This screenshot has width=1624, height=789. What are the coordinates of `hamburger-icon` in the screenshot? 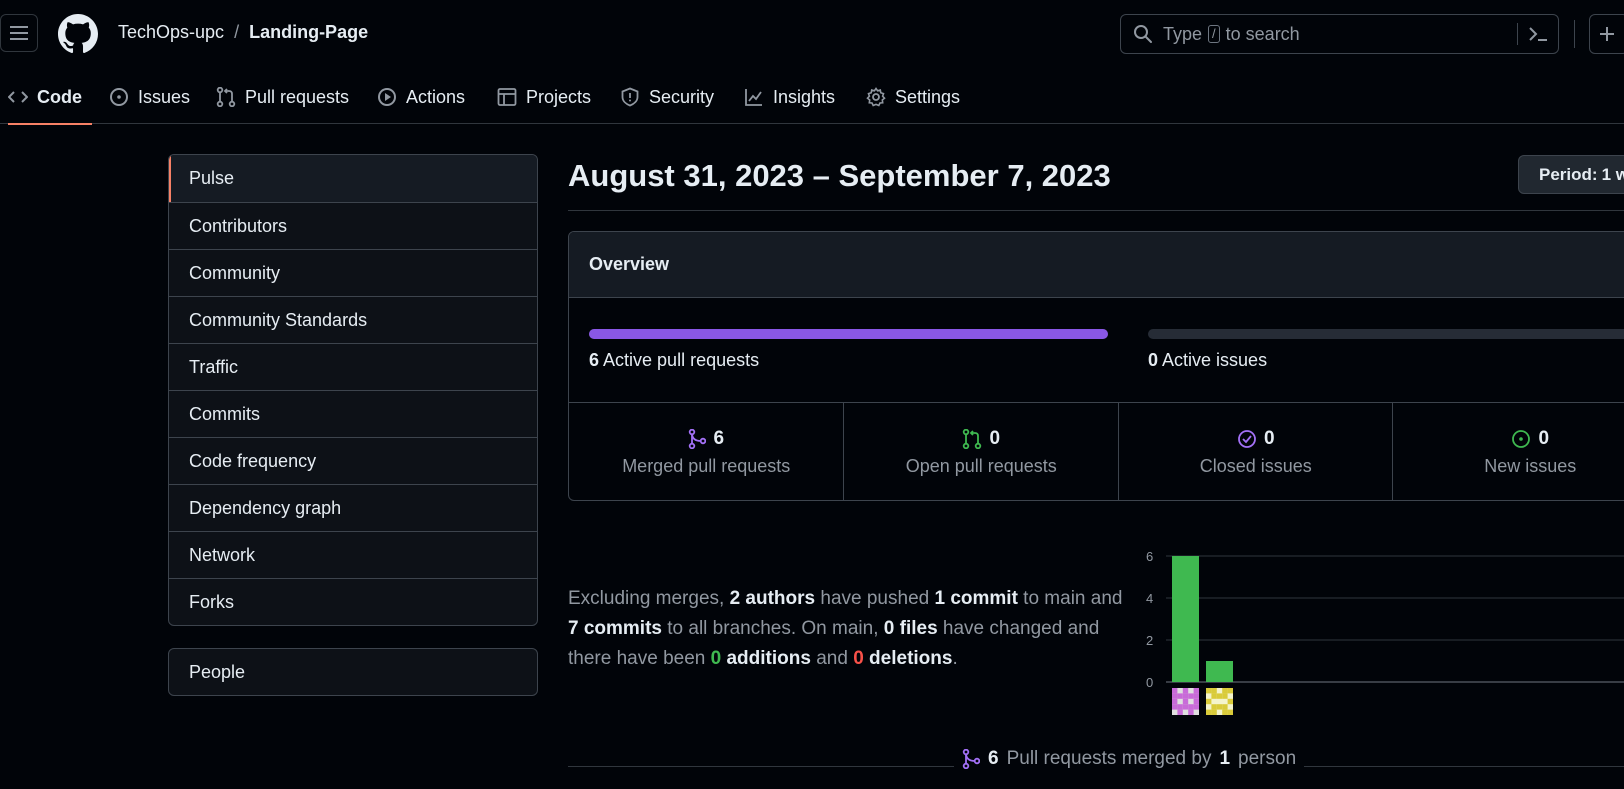 It's located at (19, 33).